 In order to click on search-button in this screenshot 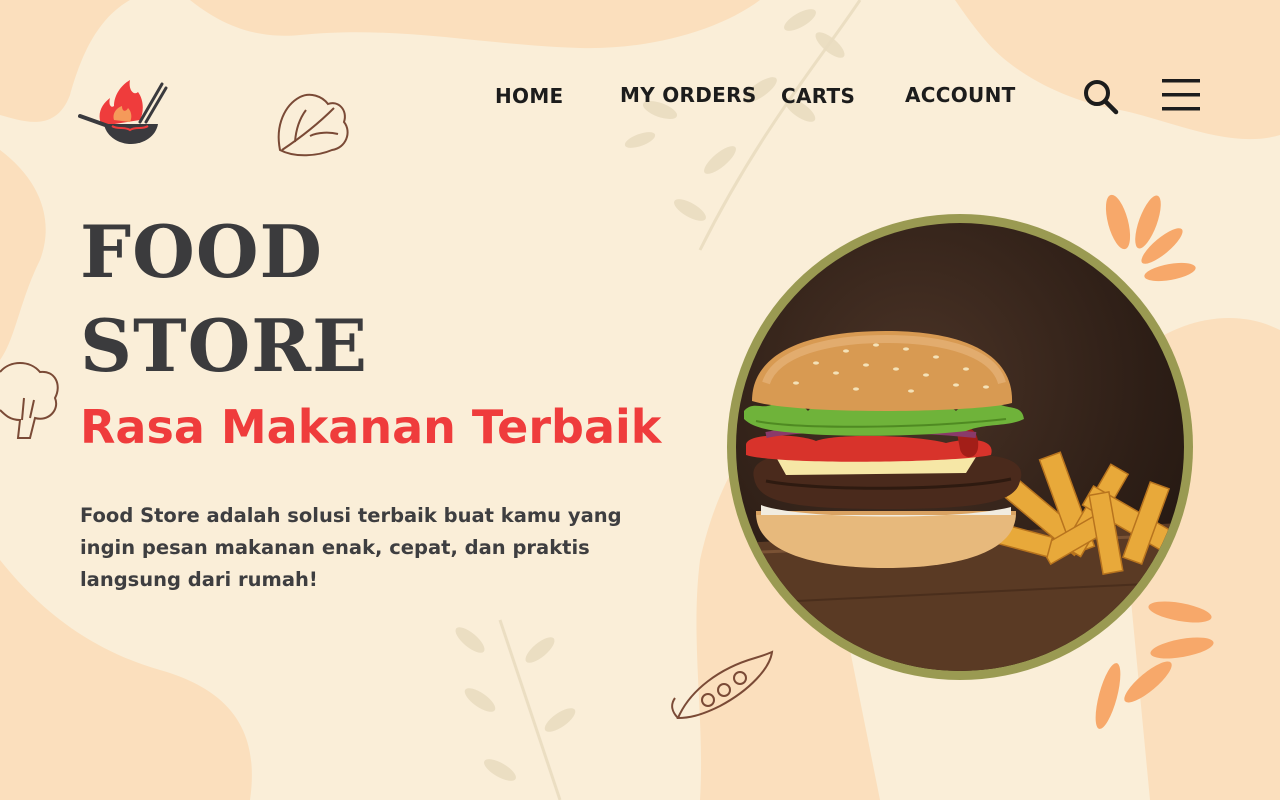, I will do `click(1101, 97)`.